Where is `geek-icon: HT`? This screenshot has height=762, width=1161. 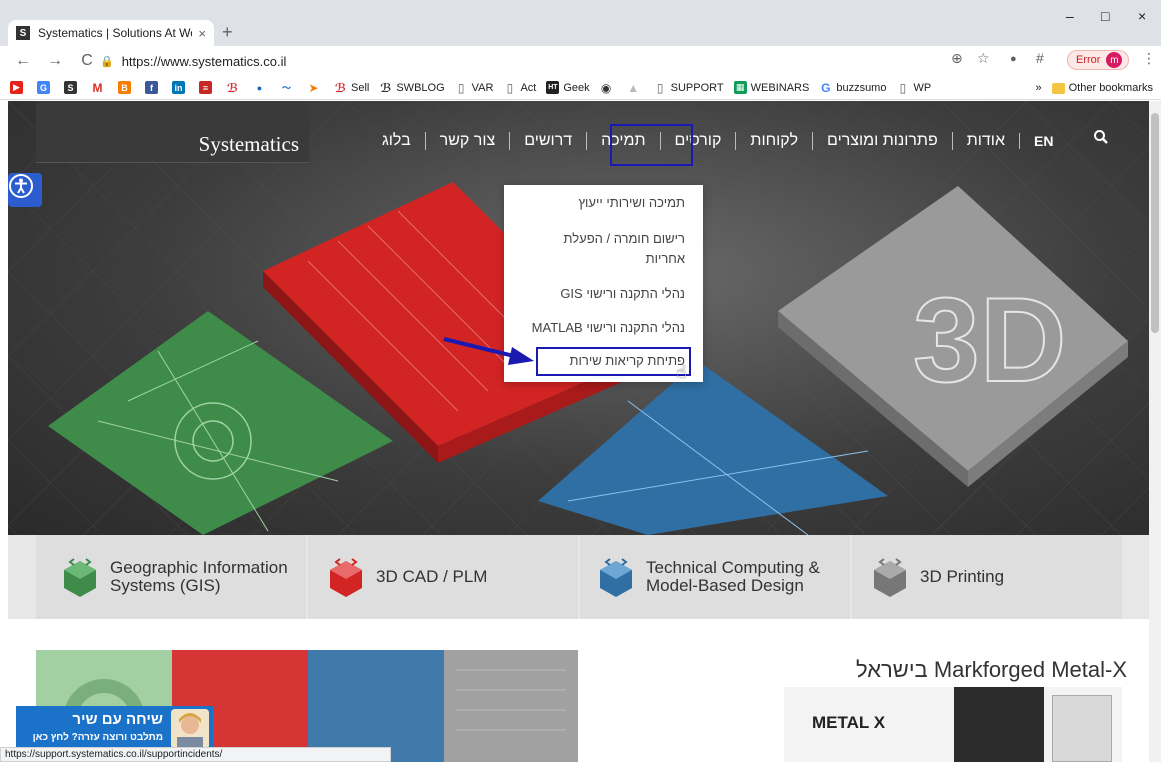
geek-icon: HT is located at coordinates (553, 87).